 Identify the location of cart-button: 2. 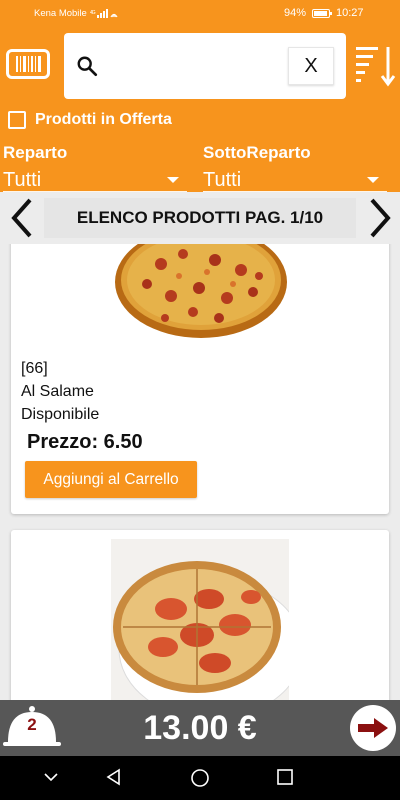
(32, 728).